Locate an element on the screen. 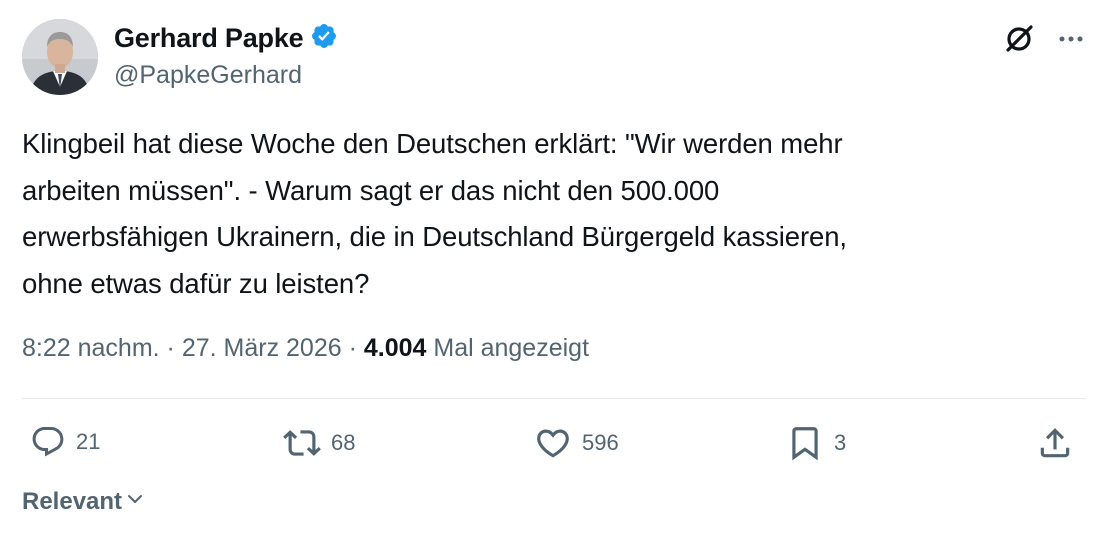  views-label: Mal angezeigt is located at coordinates (508, 348).